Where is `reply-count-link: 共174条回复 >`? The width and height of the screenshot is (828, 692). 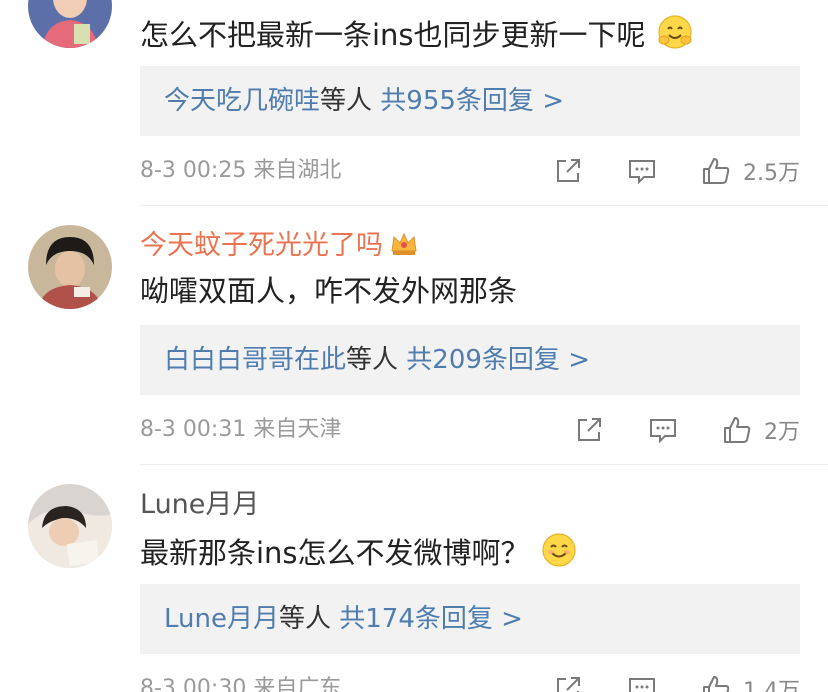
reply-count-link: 共174条回复 > is located at coordinates (431, 619).